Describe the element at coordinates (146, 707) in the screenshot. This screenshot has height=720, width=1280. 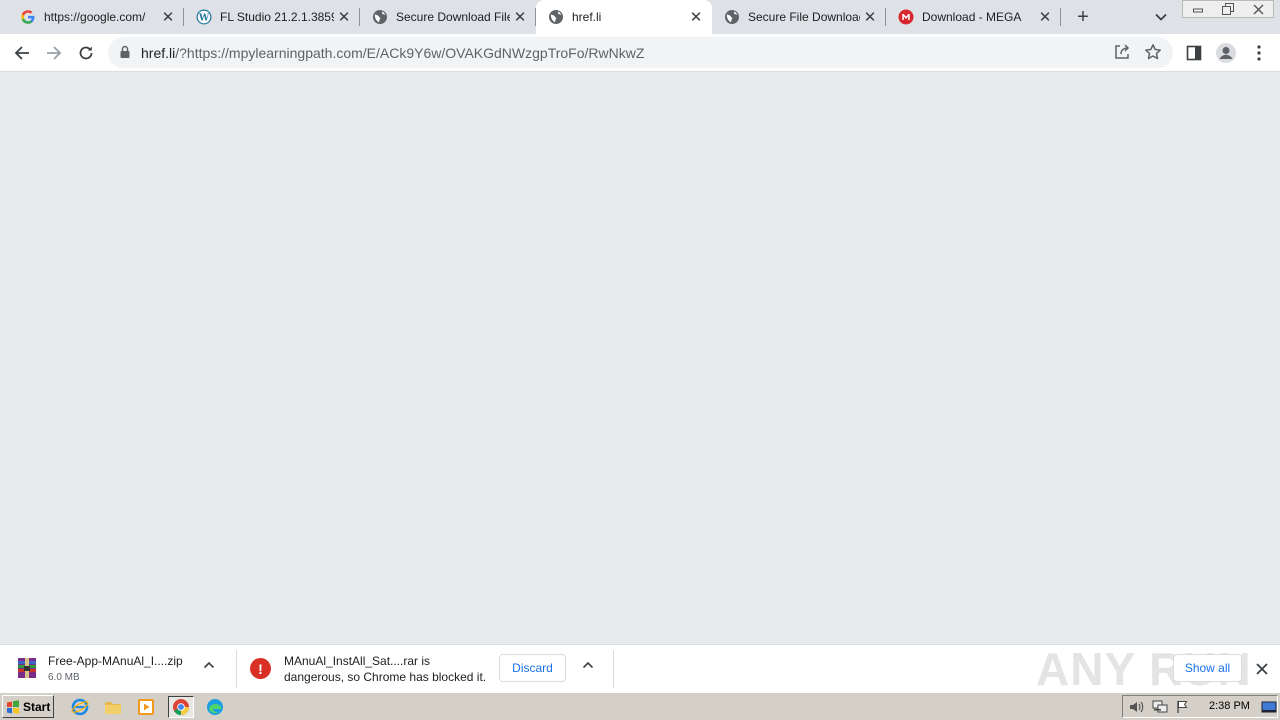
I see `media-player-icon` at that location.